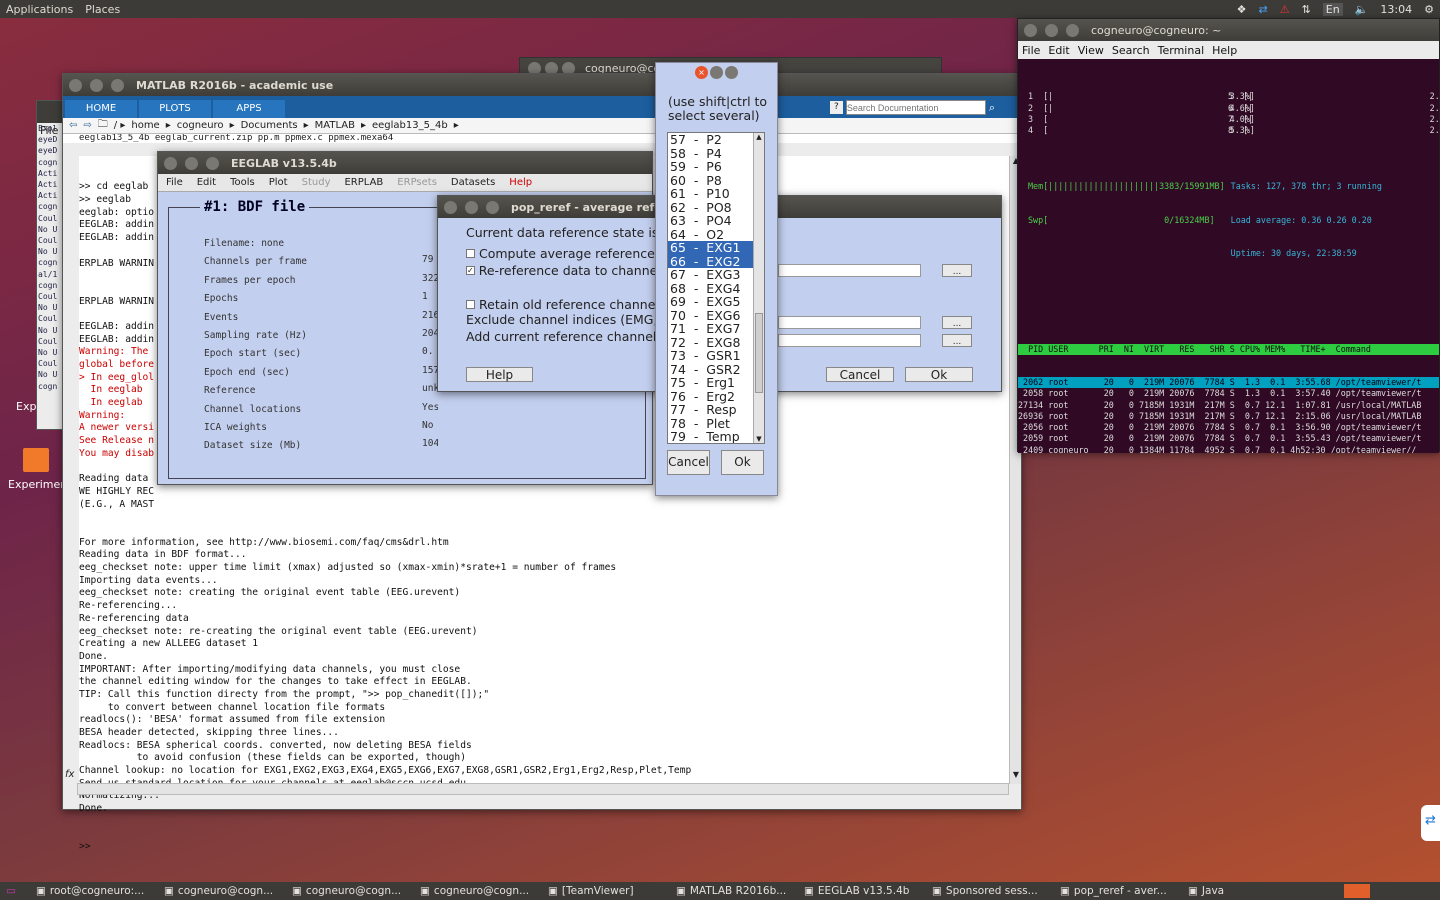 The image size is (1440, 900). Describe the element at coordinates (716, 315) in the screenshot. I see `channel-list-item: 70 - EXG6` at that location.